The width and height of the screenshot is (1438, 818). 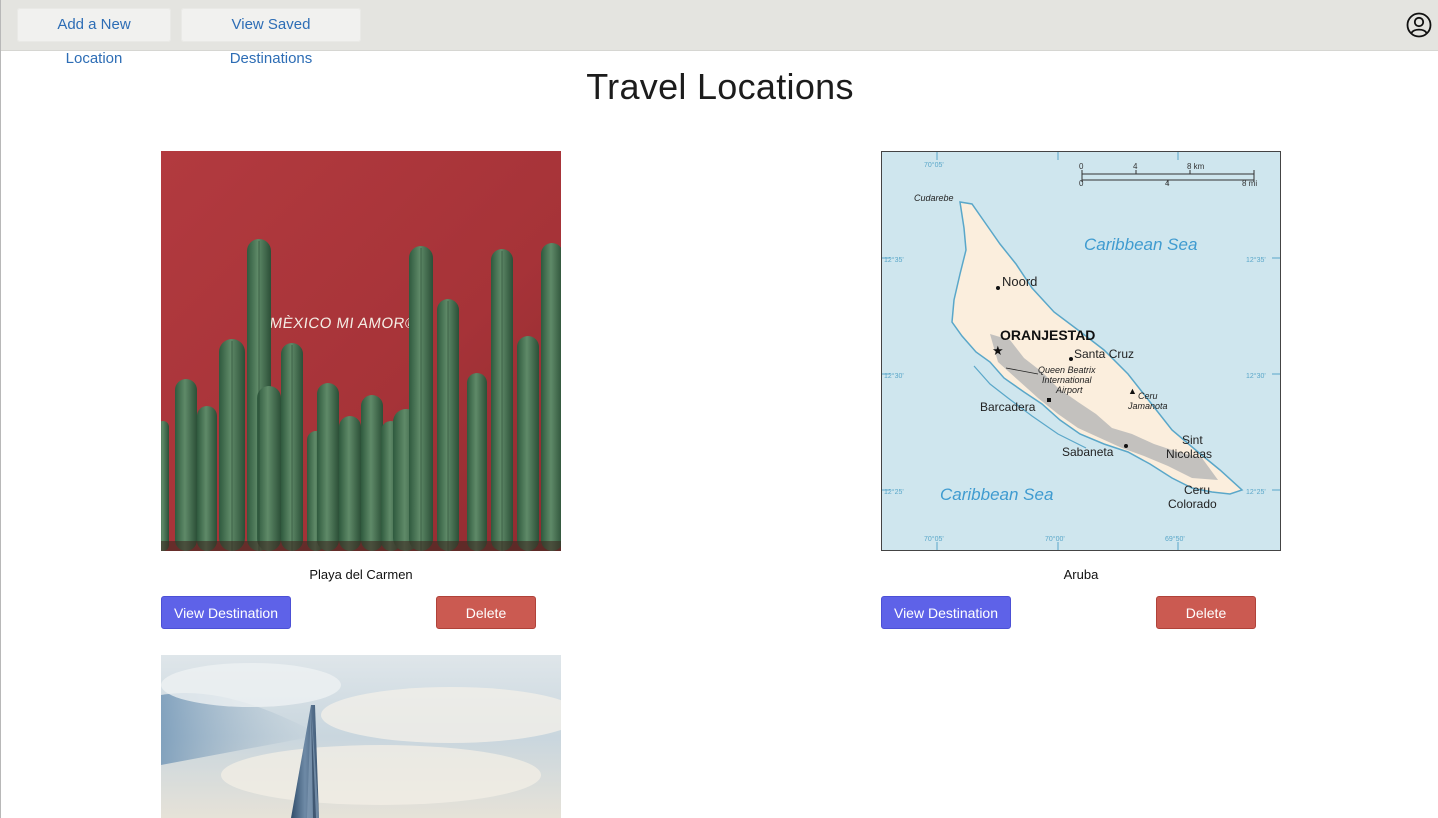 I want to click on map-label: Barcadera, so click(x=1008, y=407).